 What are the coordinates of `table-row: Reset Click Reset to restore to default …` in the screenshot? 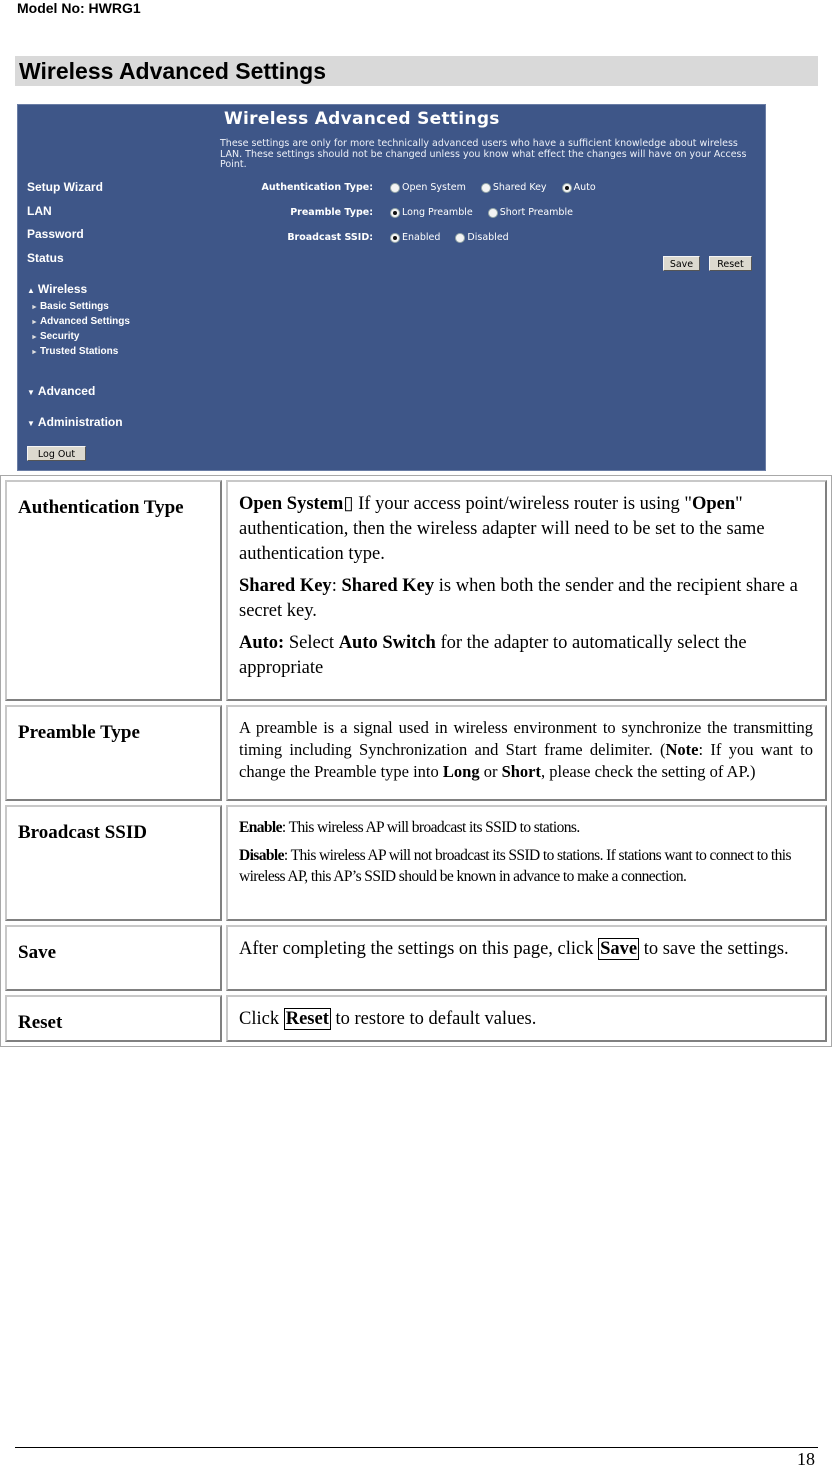 It's located at (416, 1018).